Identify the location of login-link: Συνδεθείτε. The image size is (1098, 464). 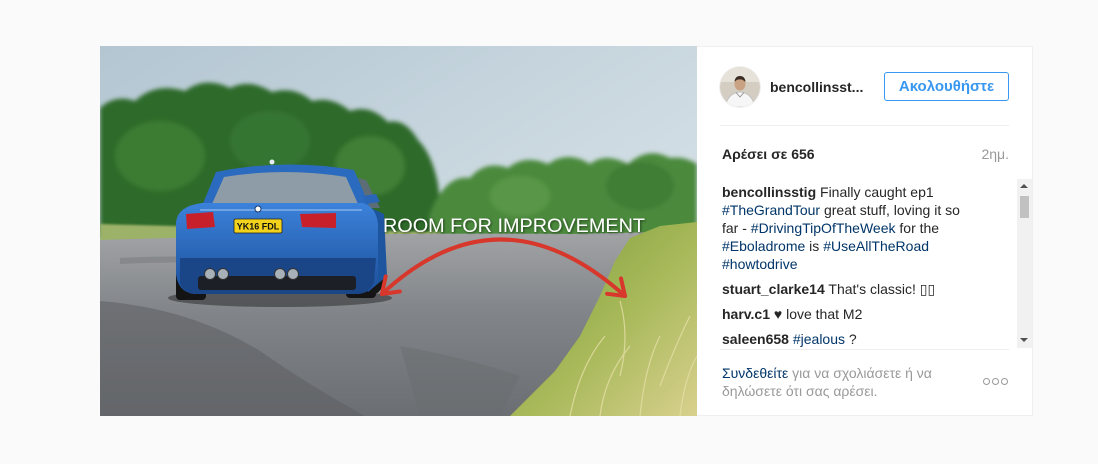
(755, 373).